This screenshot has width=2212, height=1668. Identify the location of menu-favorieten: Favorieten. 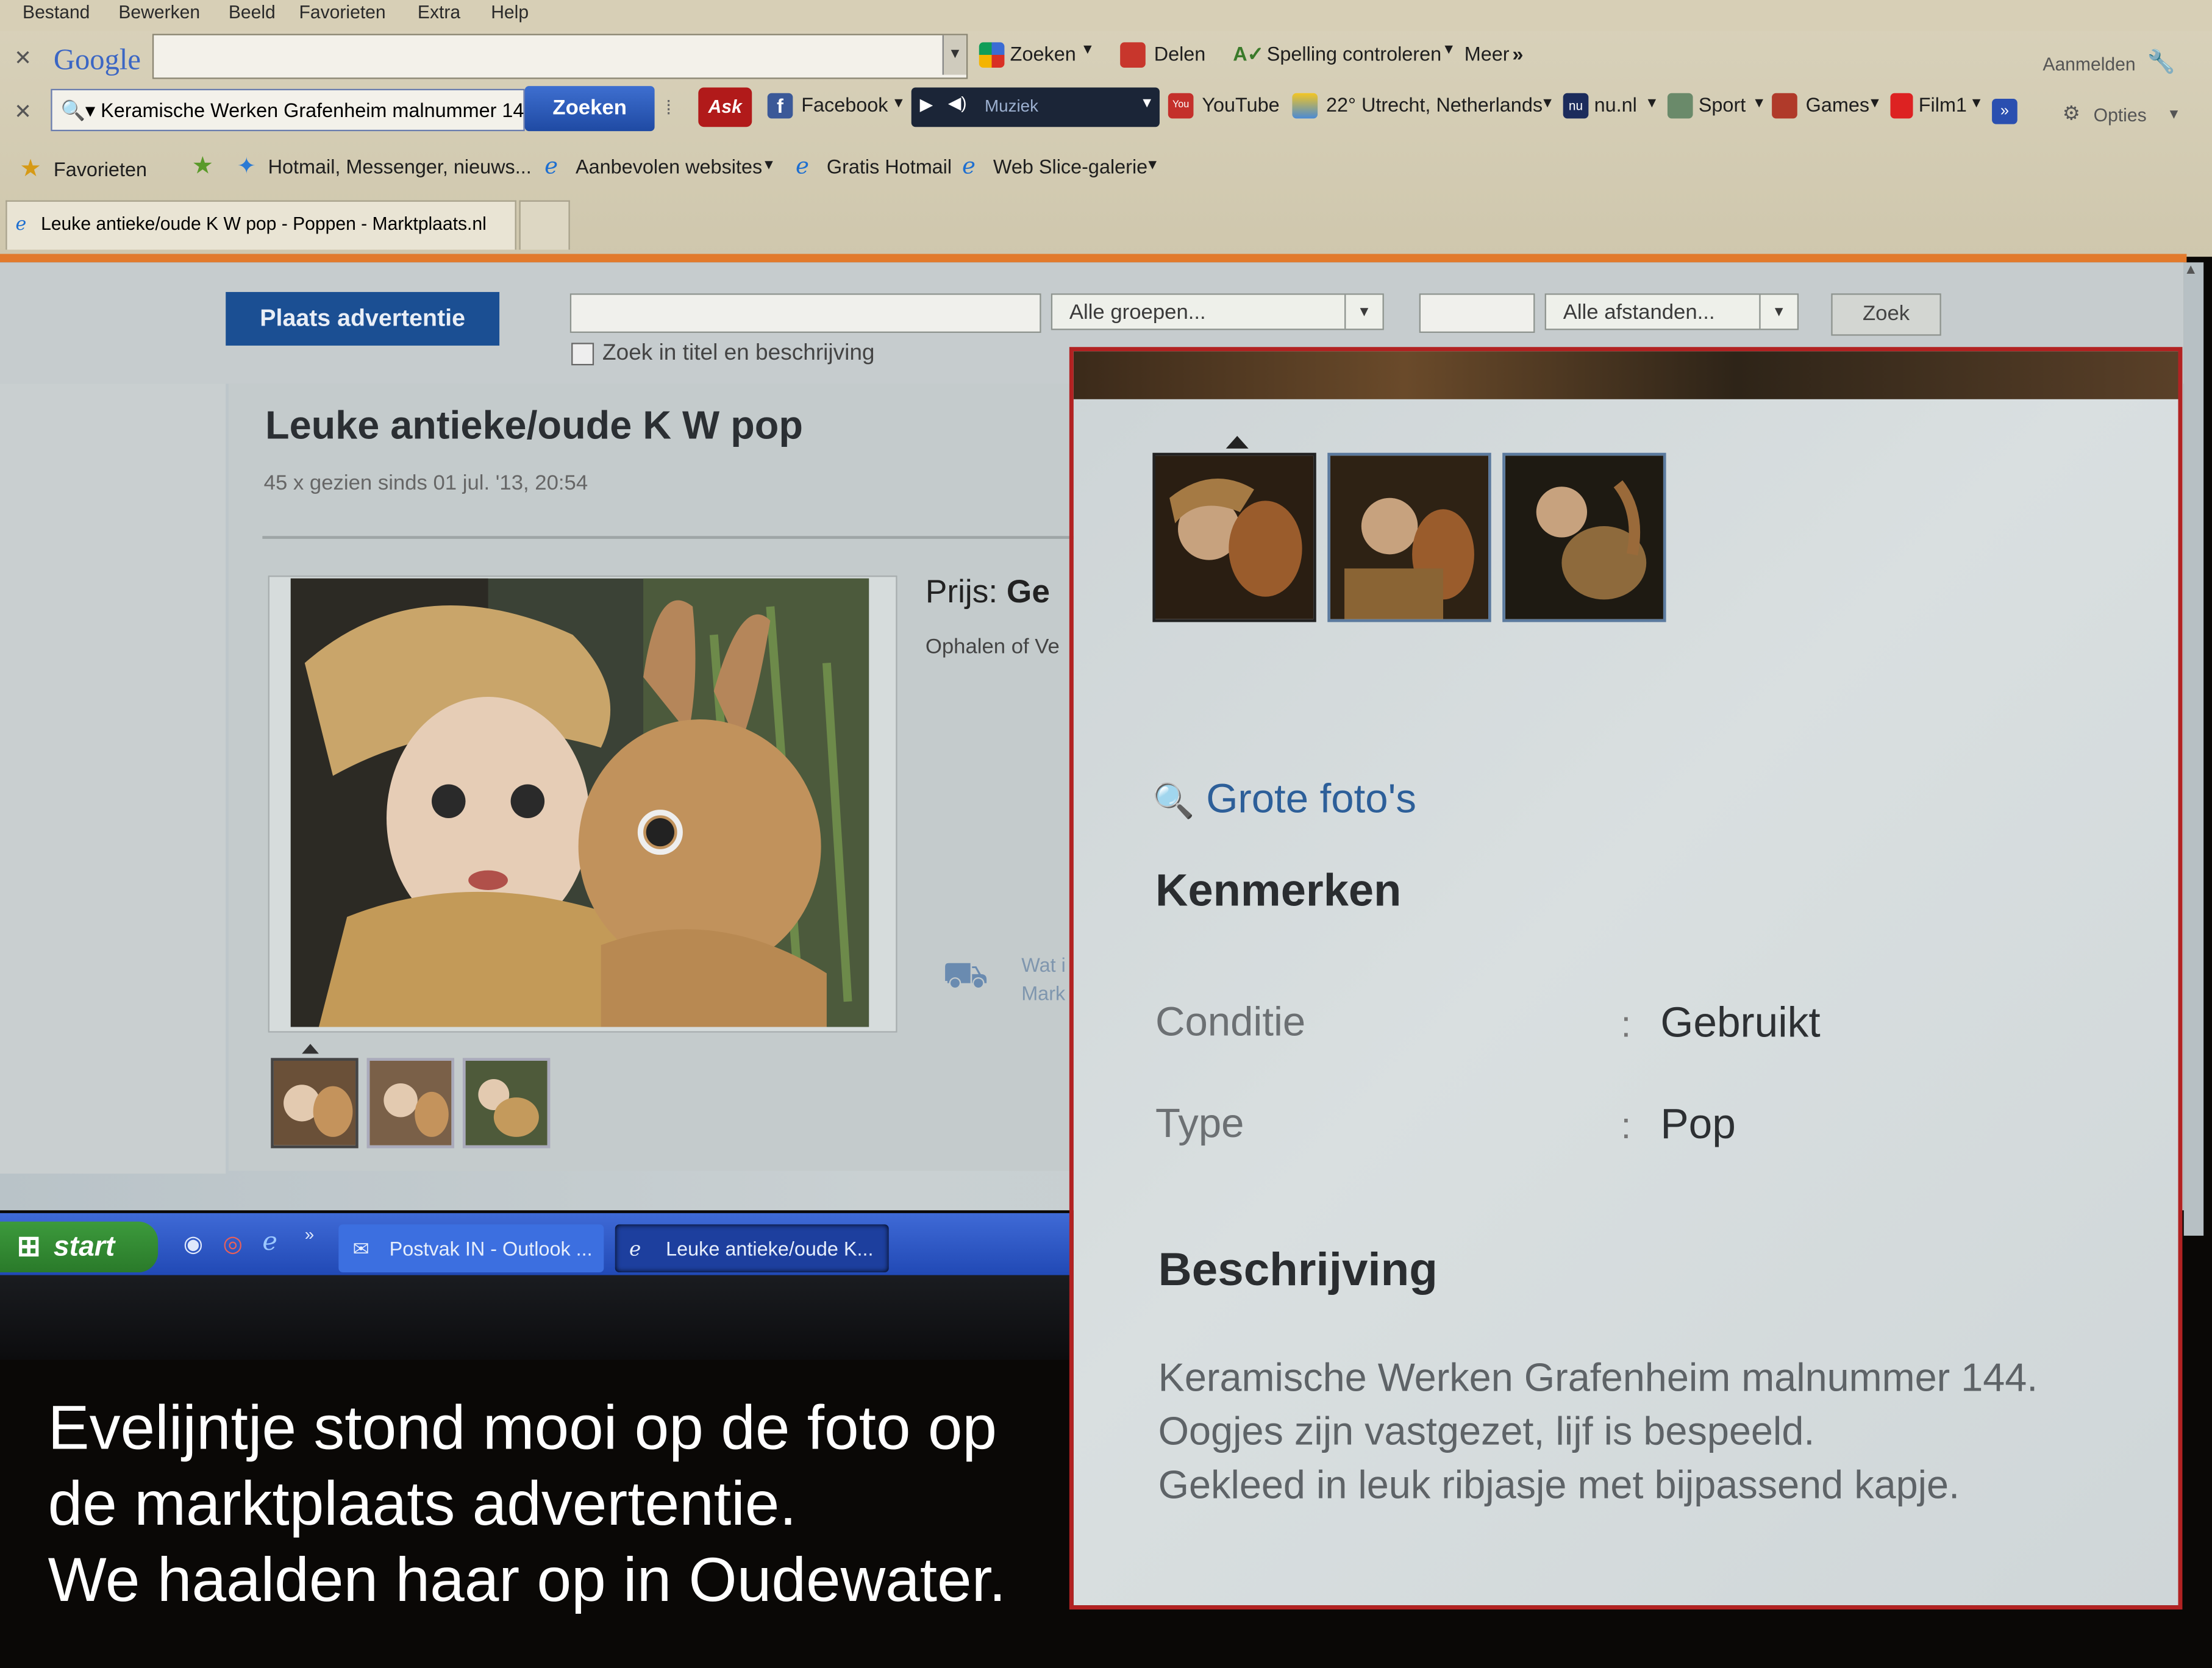
(342, 12).